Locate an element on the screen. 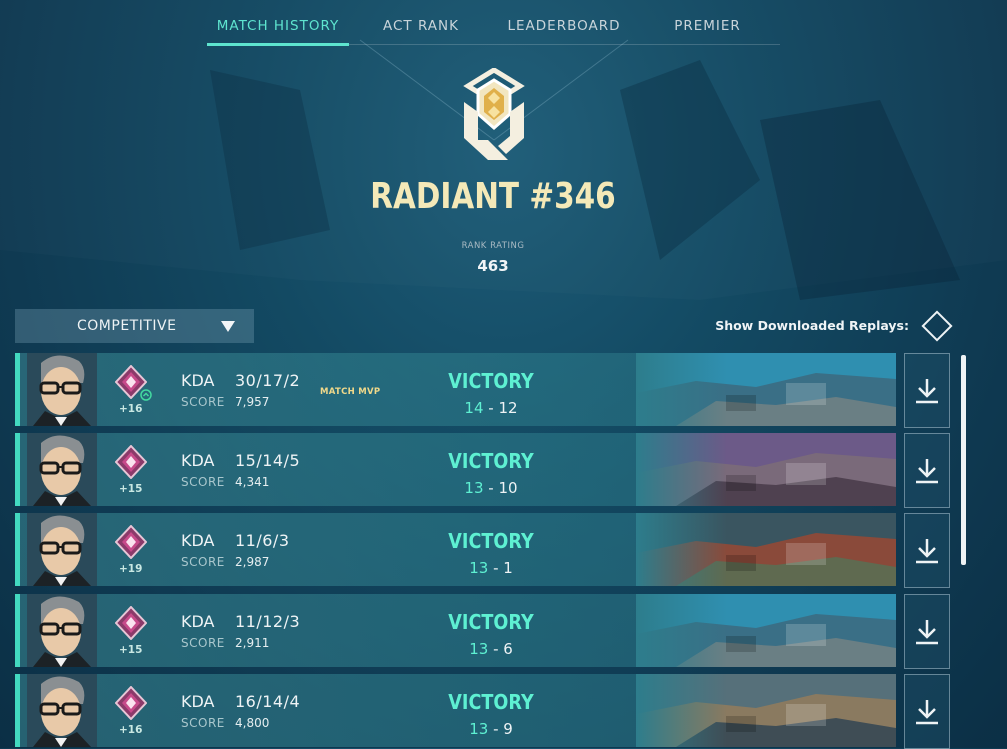 The width and height of the screenshot is (1007, 749). radiant-rank-icon is located at coordinates (494, 114).